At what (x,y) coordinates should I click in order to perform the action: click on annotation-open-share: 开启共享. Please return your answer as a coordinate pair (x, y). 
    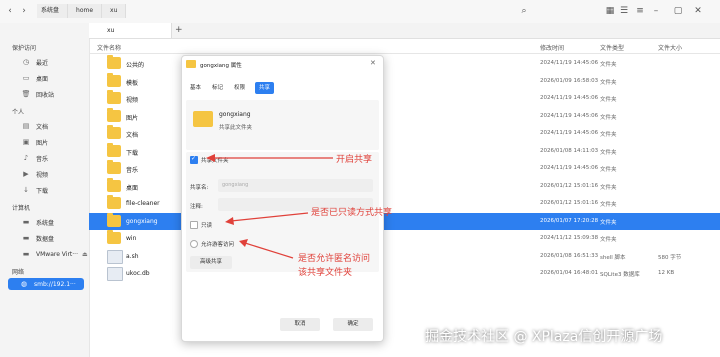
    Looking at the image, I should click on (354, 160).